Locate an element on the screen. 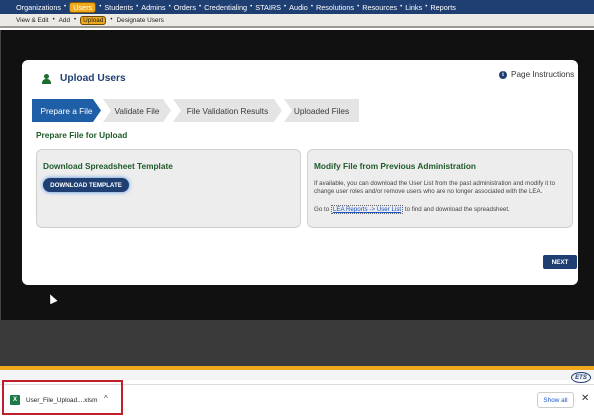  step-validate-file: Validate File is located at coordinates (137, 110).